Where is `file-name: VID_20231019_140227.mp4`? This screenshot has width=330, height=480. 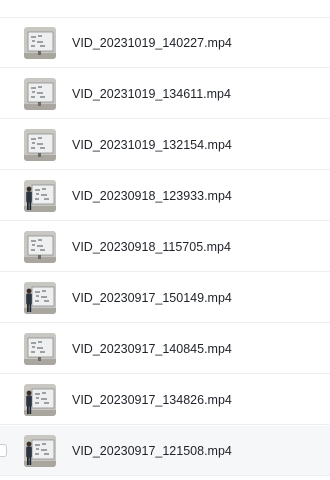 file-name: VID_20231019_140227.mp4 is located at coordinates (152, 43).